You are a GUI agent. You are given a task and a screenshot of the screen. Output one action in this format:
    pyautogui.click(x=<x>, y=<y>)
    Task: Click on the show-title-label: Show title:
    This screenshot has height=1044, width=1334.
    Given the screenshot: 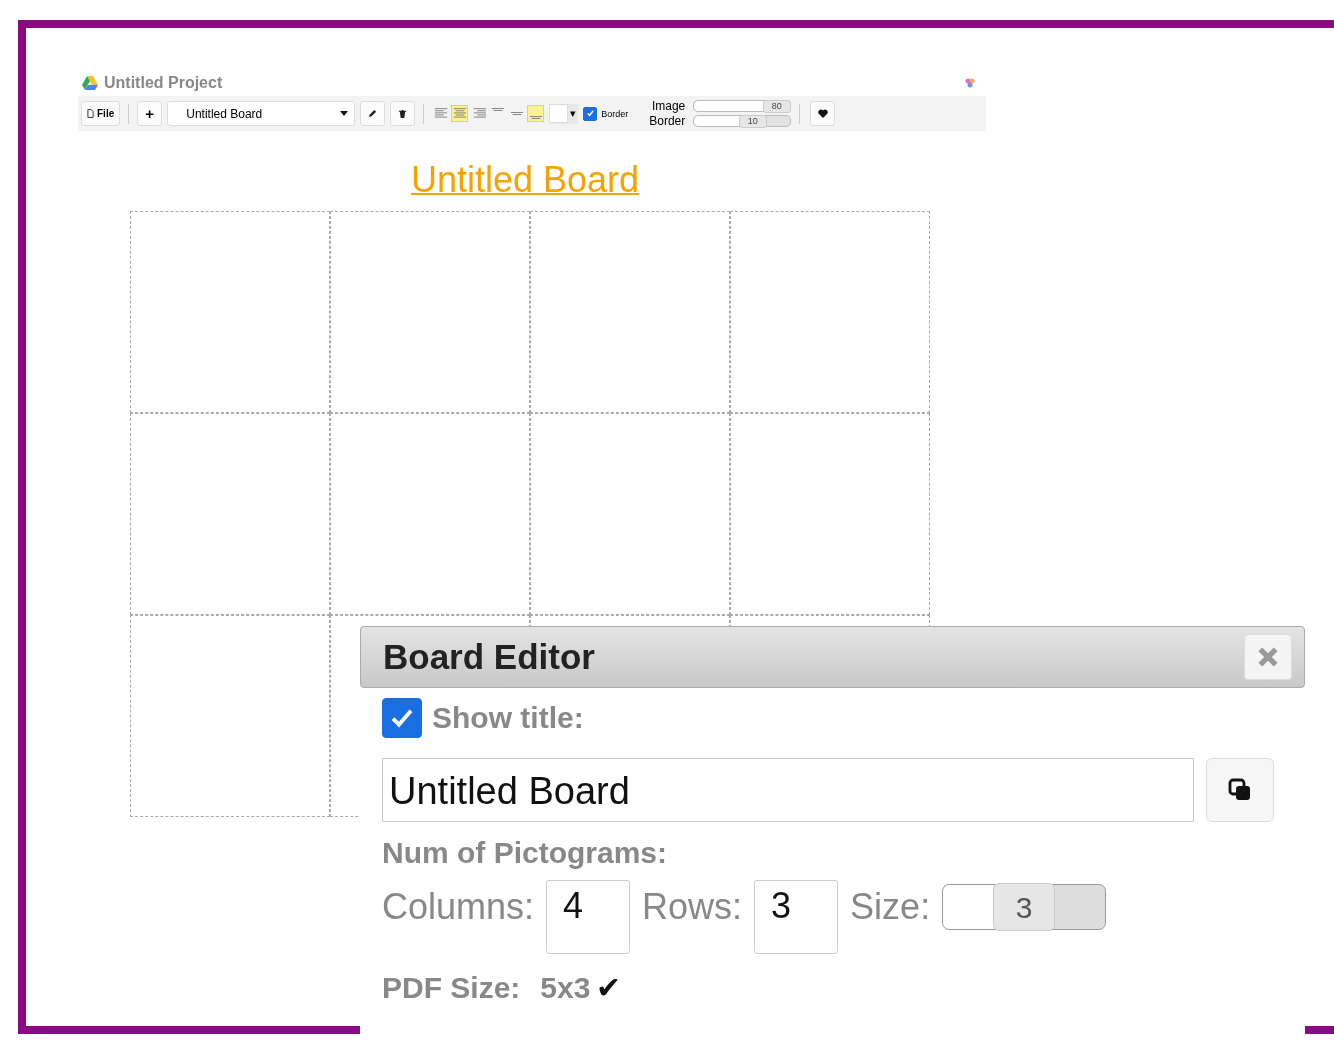 What is the action you would take?
    pyautogui.click(x=508, y=718)
    